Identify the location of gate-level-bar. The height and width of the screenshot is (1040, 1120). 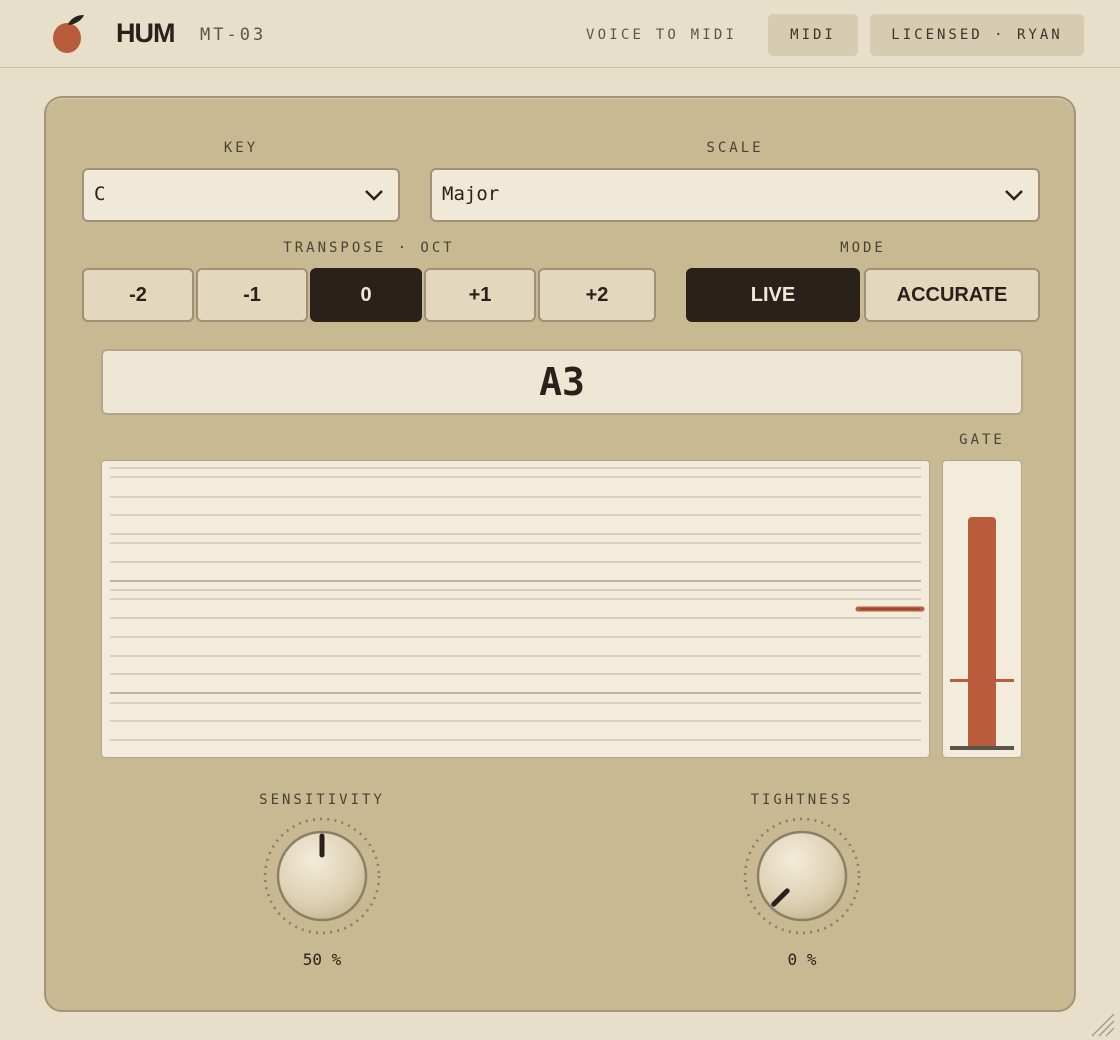
(982, 633).